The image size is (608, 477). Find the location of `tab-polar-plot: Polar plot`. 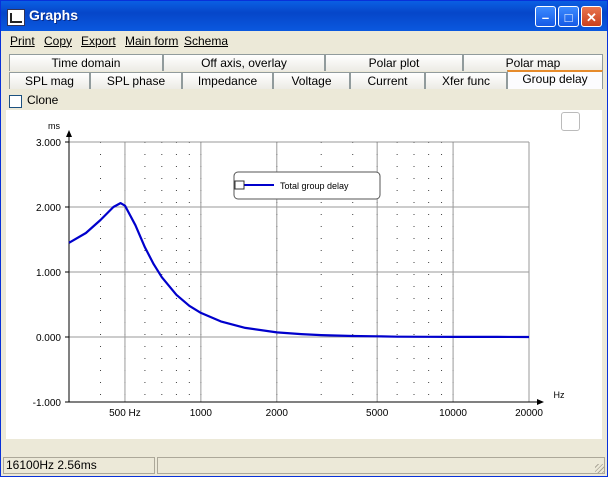

tab-polar-plot: Polar plot is located at coordinates (394, 62).